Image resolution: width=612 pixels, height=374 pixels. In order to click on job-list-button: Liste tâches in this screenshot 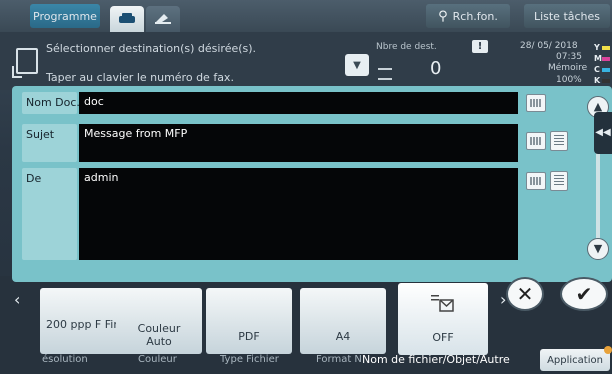, I will do `click(567, 16)`.